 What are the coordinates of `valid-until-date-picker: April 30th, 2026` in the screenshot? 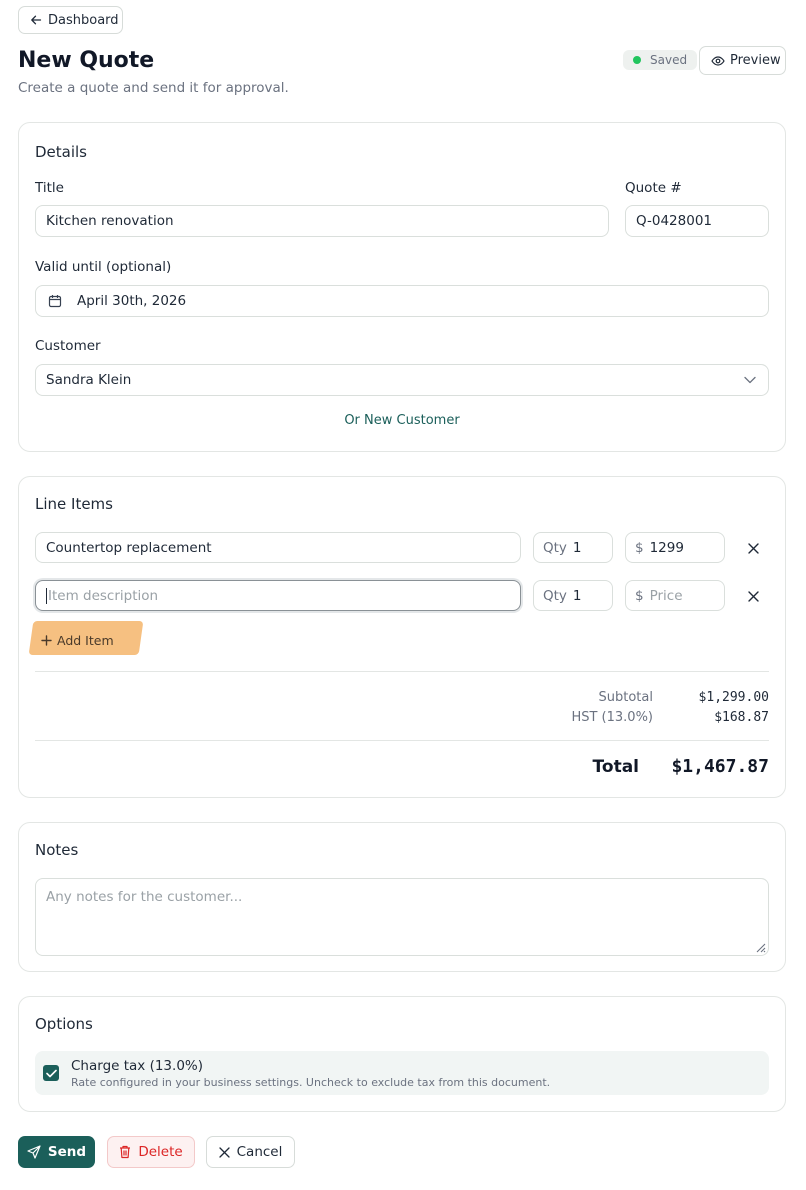 It's located at (402, 301).